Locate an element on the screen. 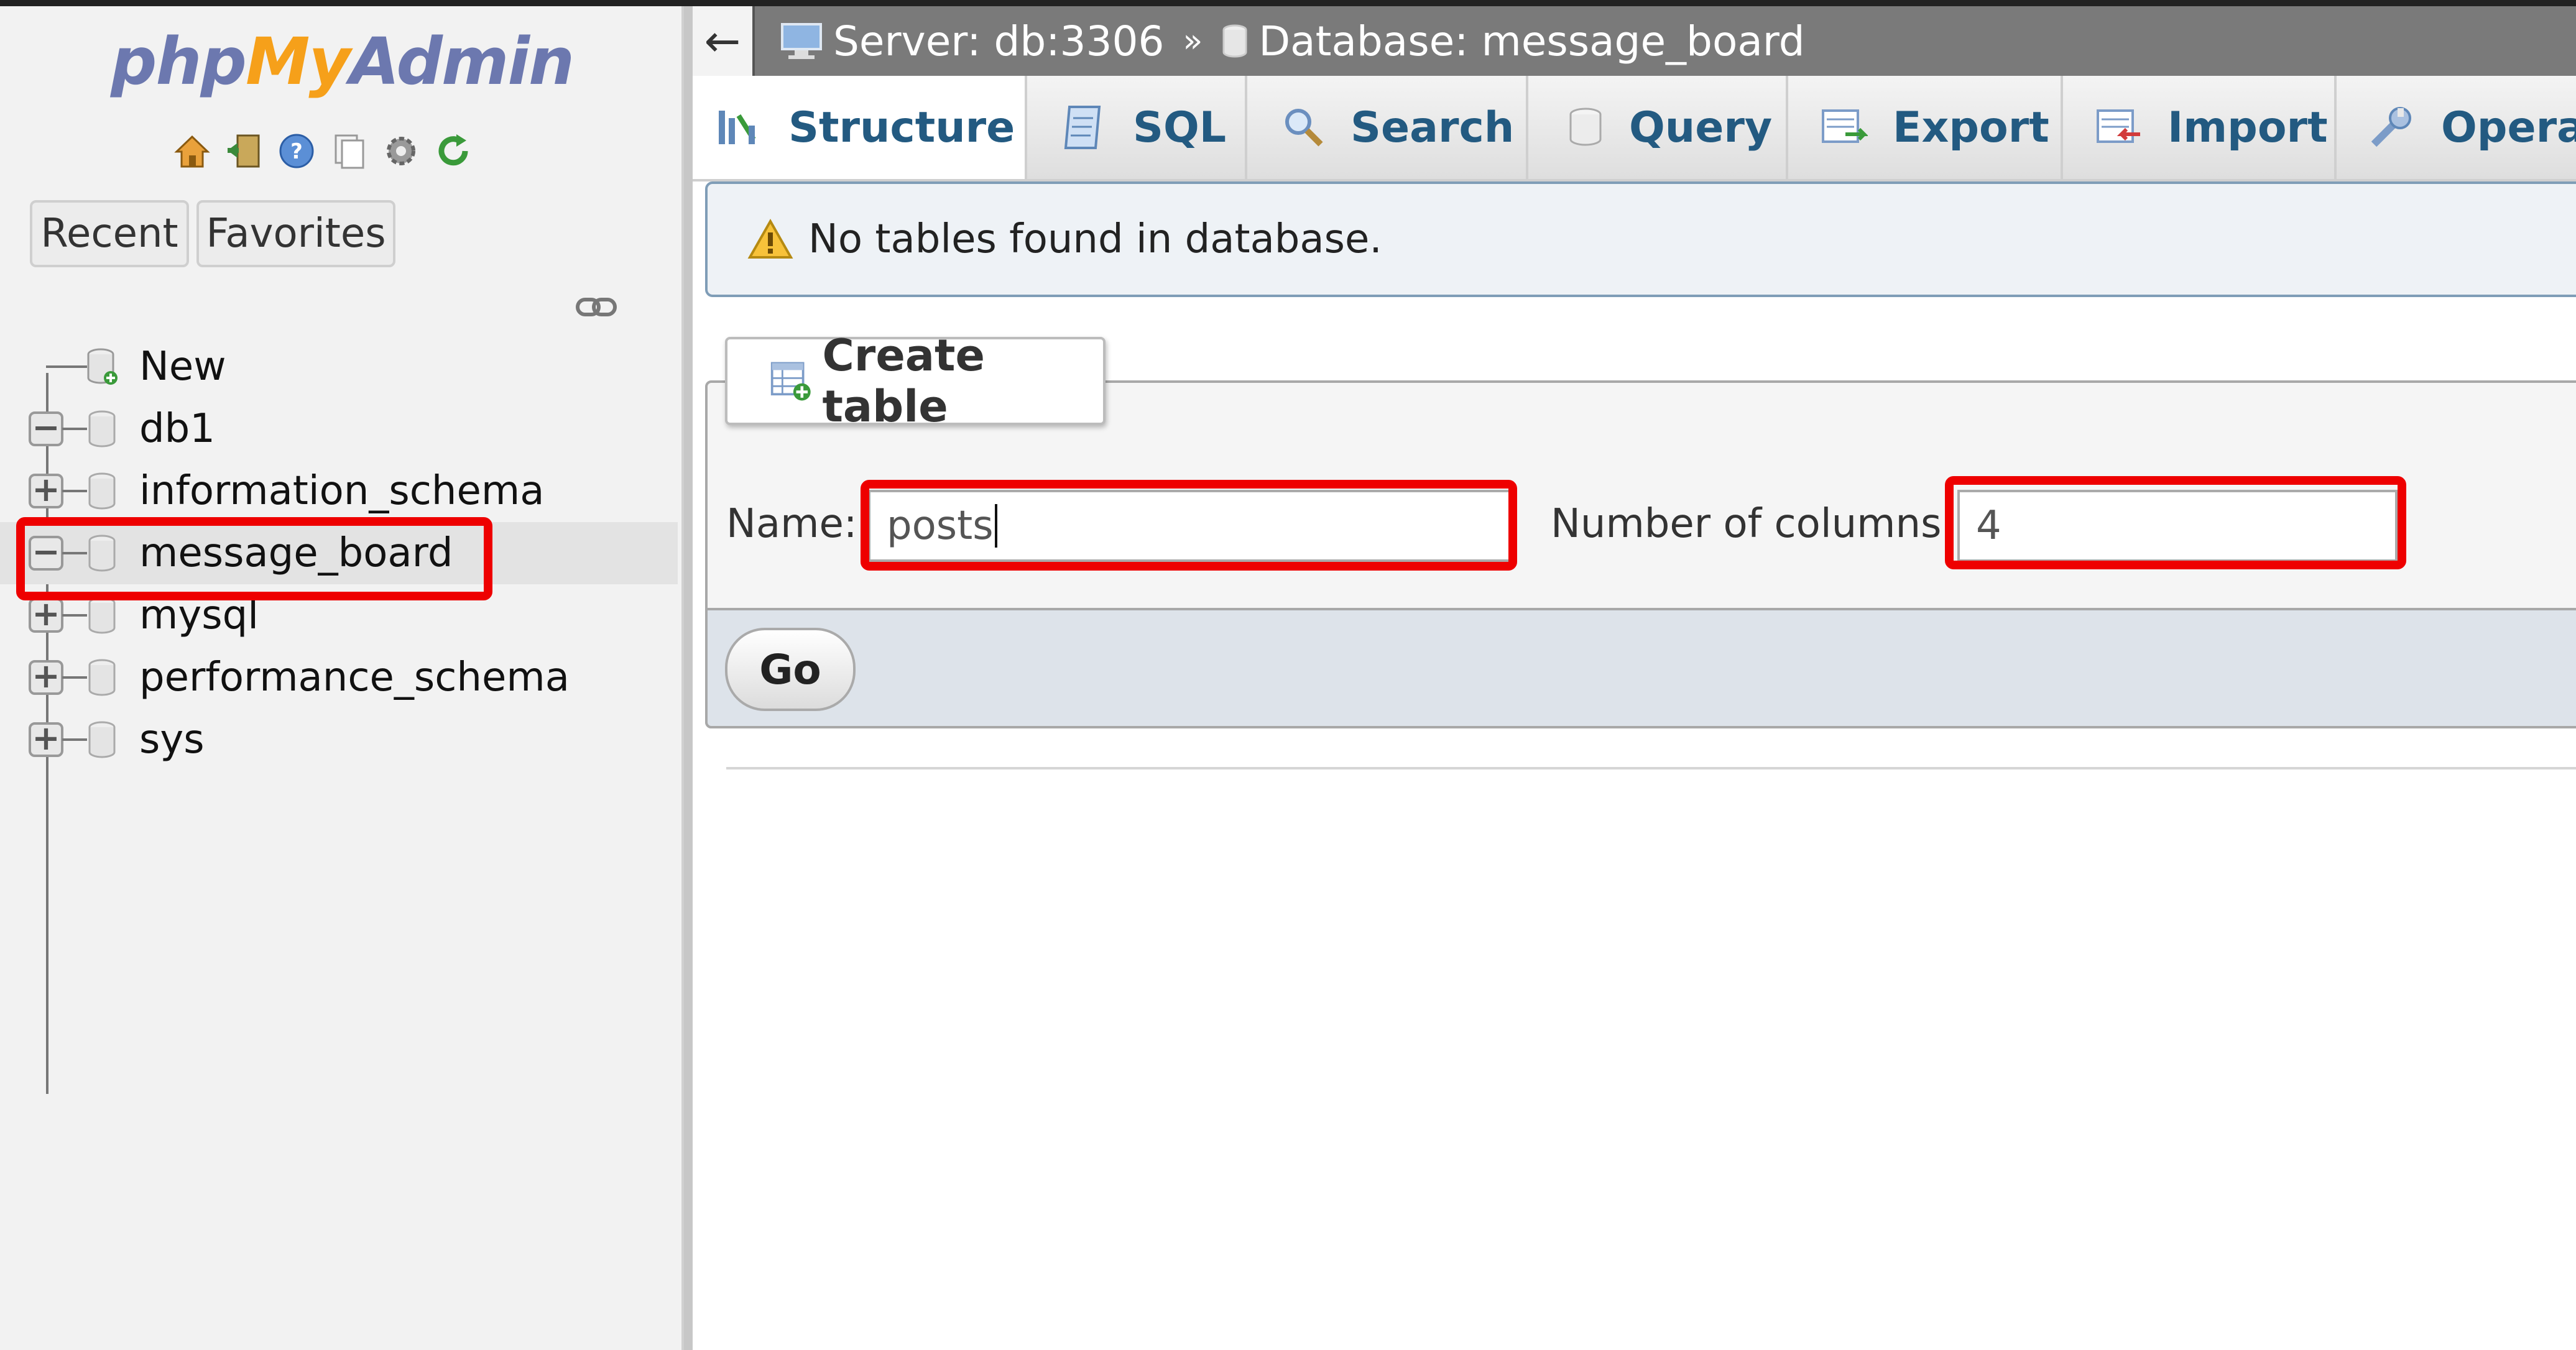 The width and height of the screenshot is (2576, 1350). tab-structure: Structure is located at coordinates (860, 127).